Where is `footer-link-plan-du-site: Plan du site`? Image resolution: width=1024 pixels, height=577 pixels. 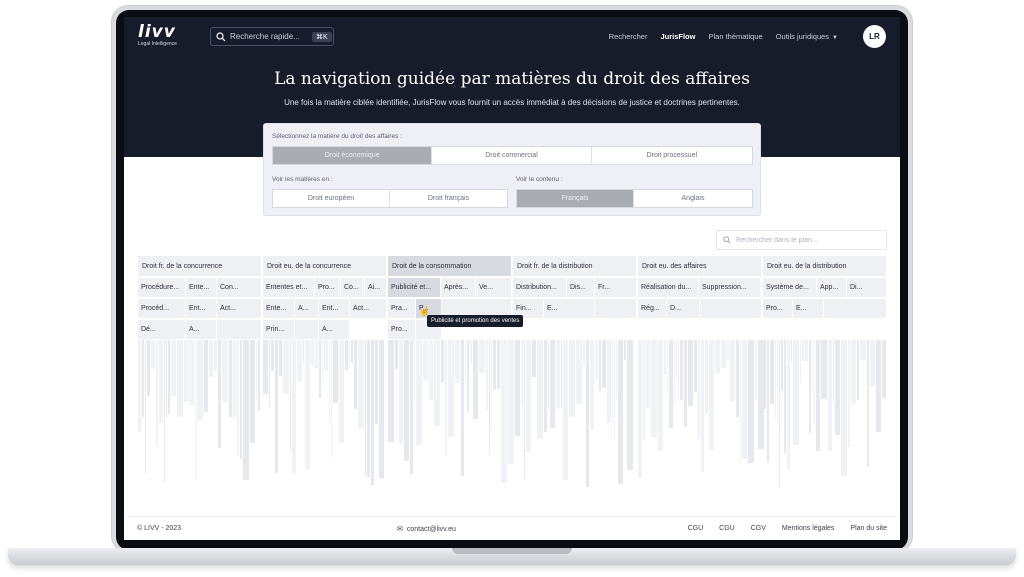
footer-link-plan-du-site: Plan du site is located at coordinates (868, 528).